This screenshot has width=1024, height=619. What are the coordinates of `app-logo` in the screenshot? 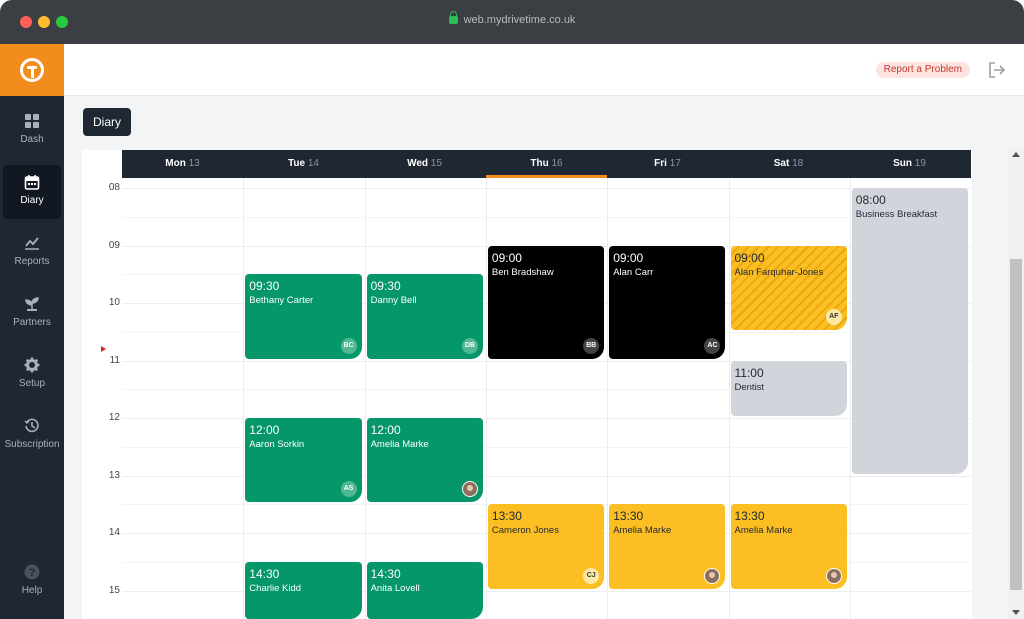 It's located at (32, 70).